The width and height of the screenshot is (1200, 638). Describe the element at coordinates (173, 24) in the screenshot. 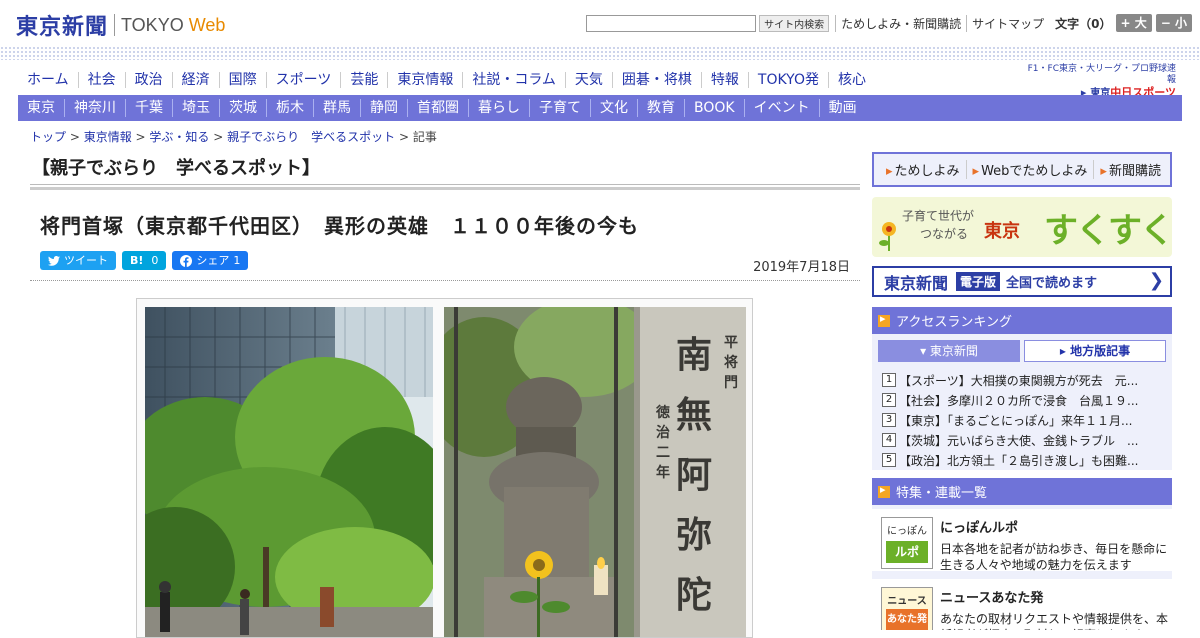

I see `logo-en: TOKYO Web` at that location.